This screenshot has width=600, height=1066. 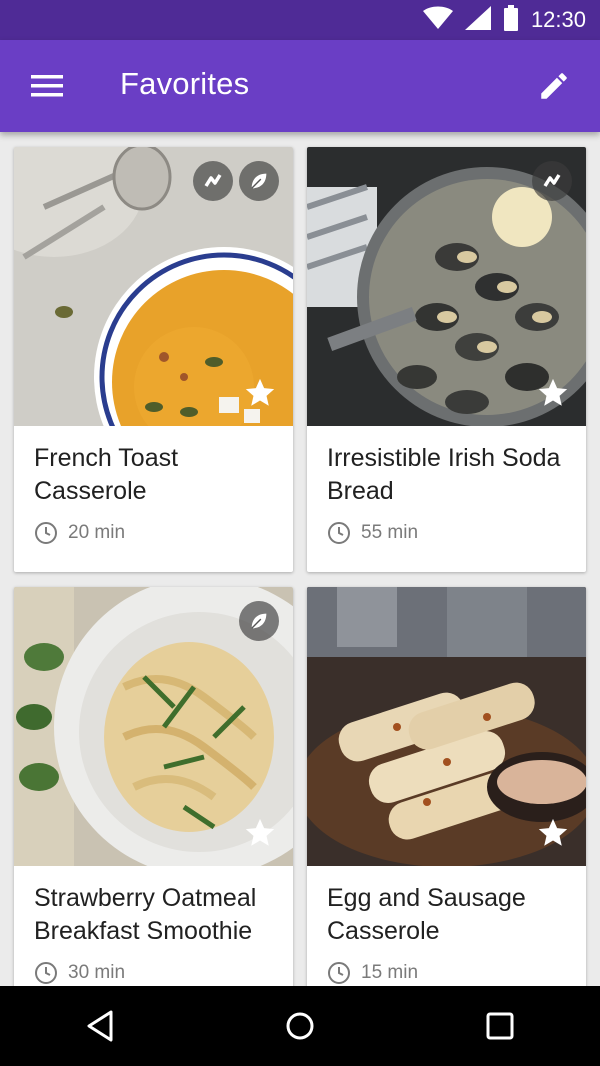 I want to click on battery-icon, so click(x=511, y=20).